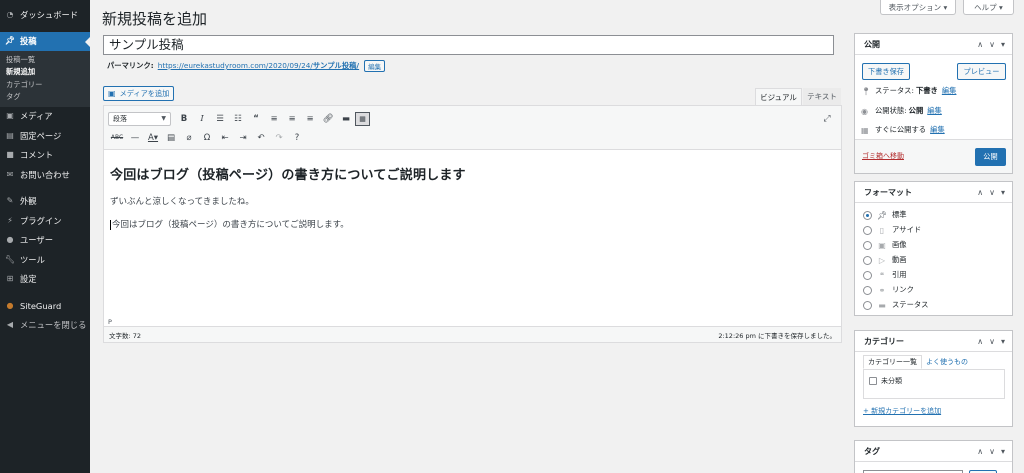  What do you see at coordinates (279, 137) in the screenshot?
I see `redo-icon: ↷` at bounding box center [279, 137].